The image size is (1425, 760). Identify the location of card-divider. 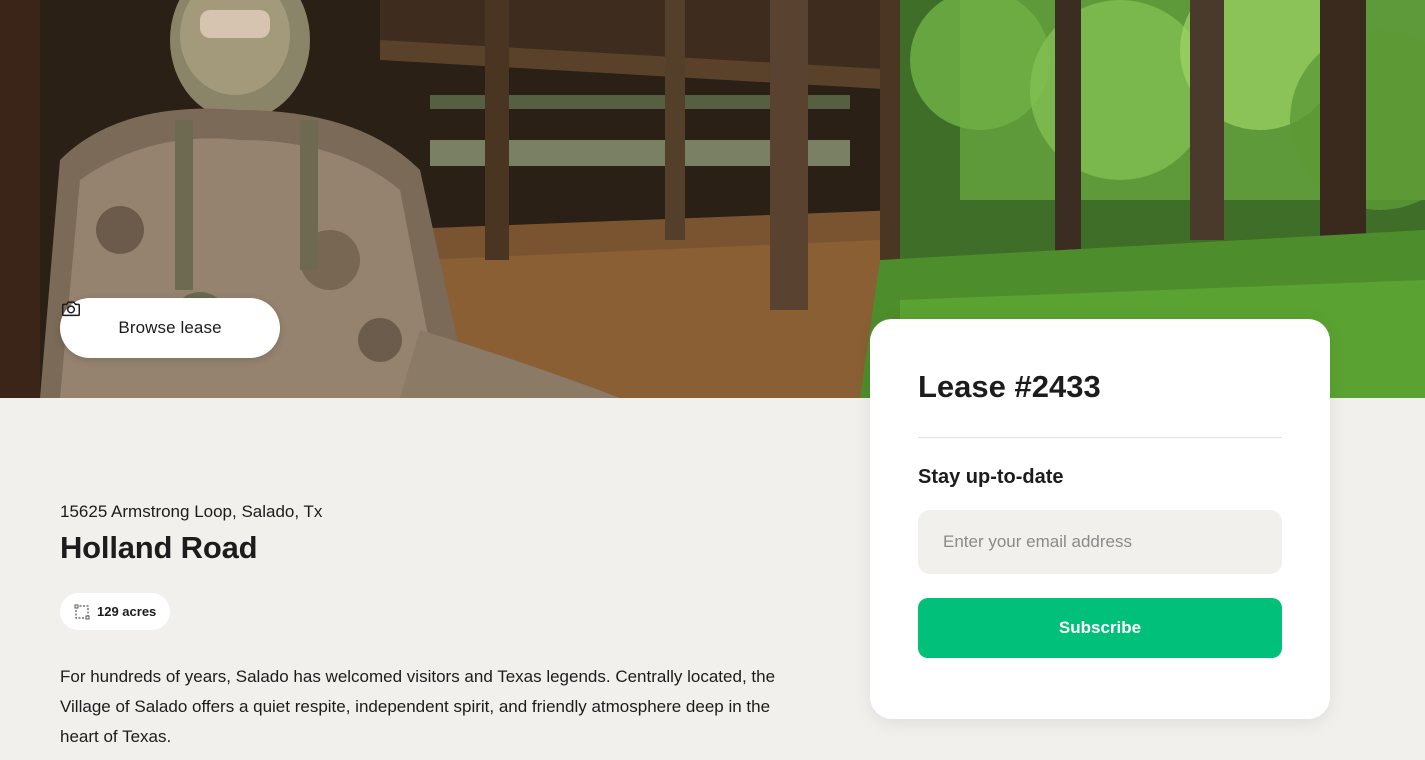
(1100, 437).